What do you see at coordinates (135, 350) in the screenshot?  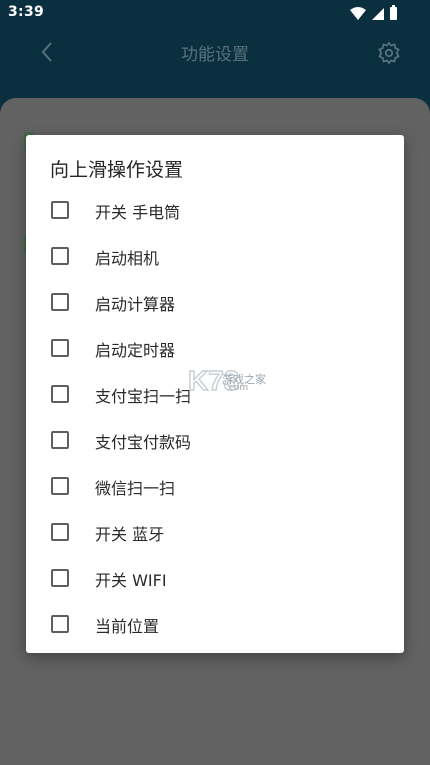 I see `option-label: 启动定时器` at bounding box center [135, 350].